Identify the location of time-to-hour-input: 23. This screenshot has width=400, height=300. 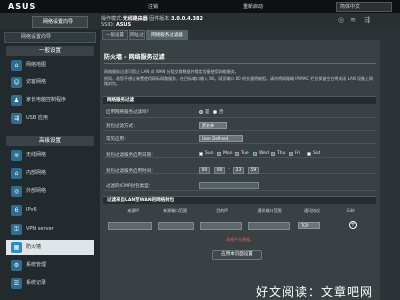
(238, 170).